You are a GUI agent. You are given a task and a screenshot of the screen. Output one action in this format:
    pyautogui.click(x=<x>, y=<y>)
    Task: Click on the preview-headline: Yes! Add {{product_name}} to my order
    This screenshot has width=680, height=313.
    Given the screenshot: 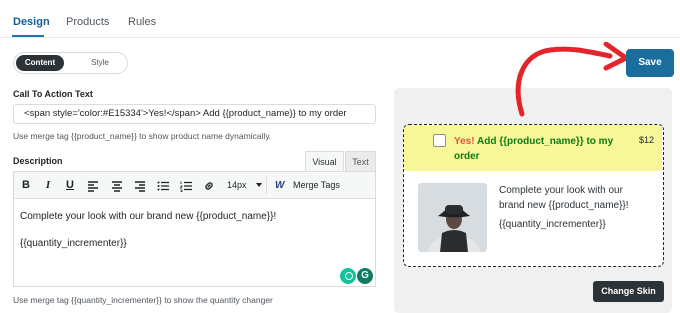 What is the action you would take?
    pyautogui.click(x=534, y=149)
    